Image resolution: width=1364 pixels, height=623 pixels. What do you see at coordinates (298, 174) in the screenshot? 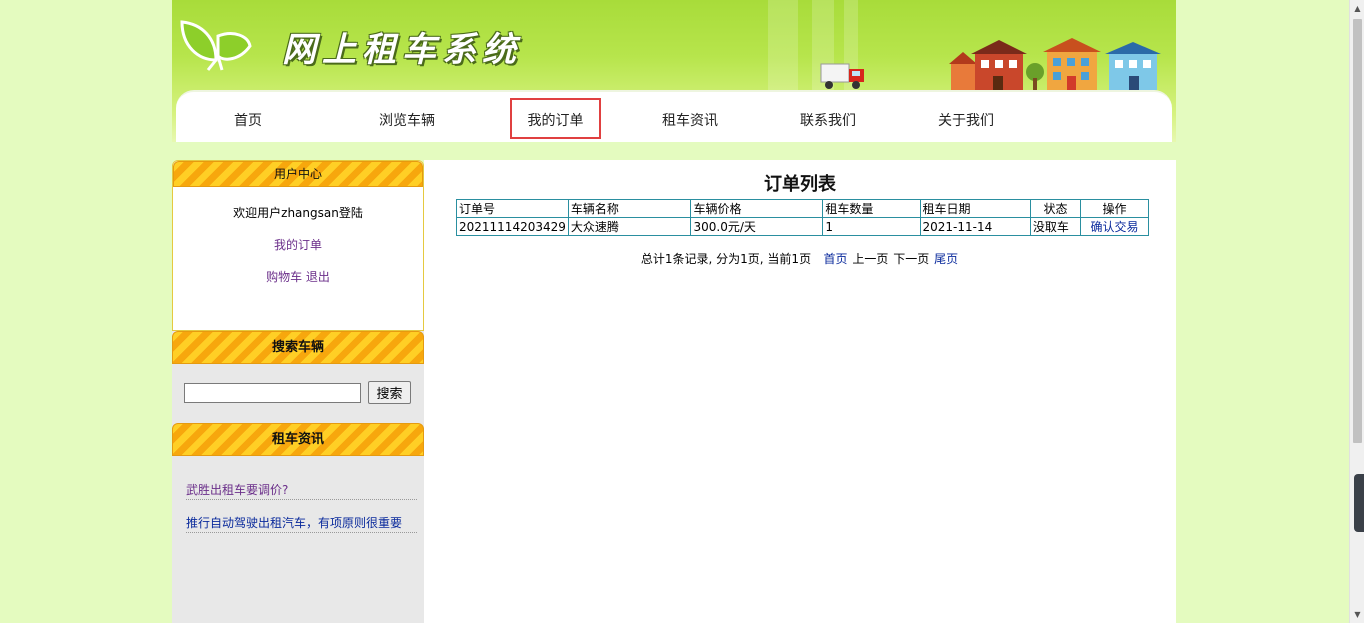
I see `user-center-title: 用户中心` at bounding box center [298, 174].